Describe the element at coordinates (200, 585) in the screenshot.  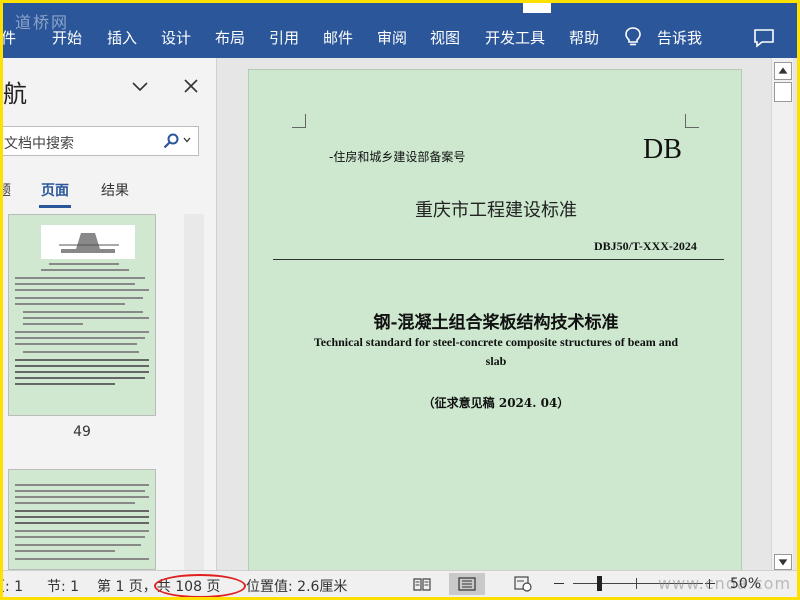
I see `highlight-annotation` at that location.